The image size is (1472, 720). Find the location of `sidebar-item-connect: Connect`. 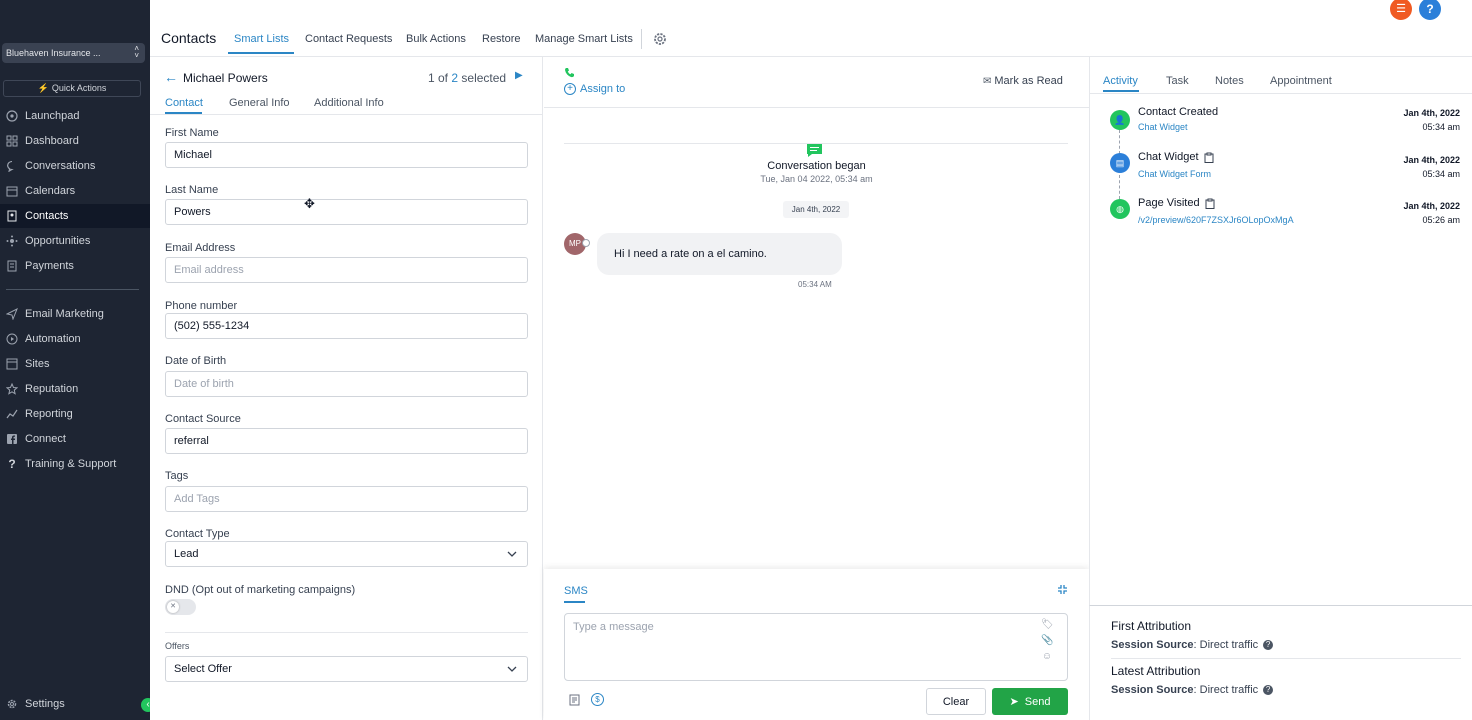

sidebar-item-connect: Connect is located at coordinates (75, 439).